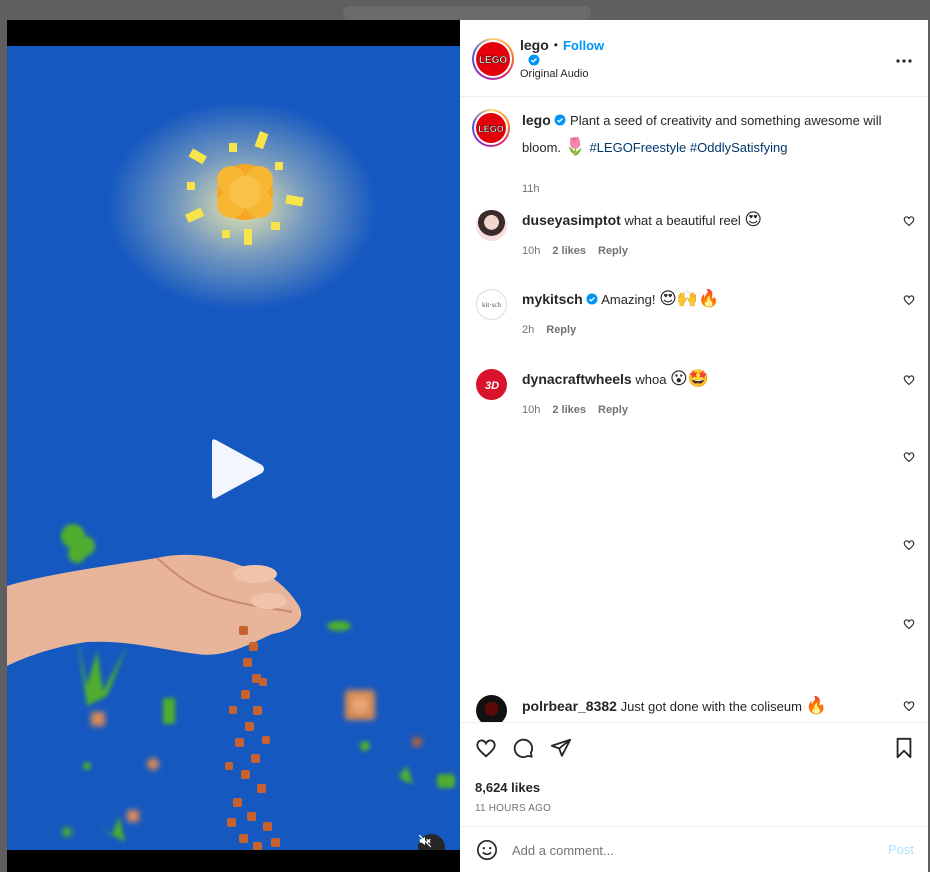 The width and height of the screenshot is (930, 872). I want to click on avatar-text: kit·sch, so click(491, 304).